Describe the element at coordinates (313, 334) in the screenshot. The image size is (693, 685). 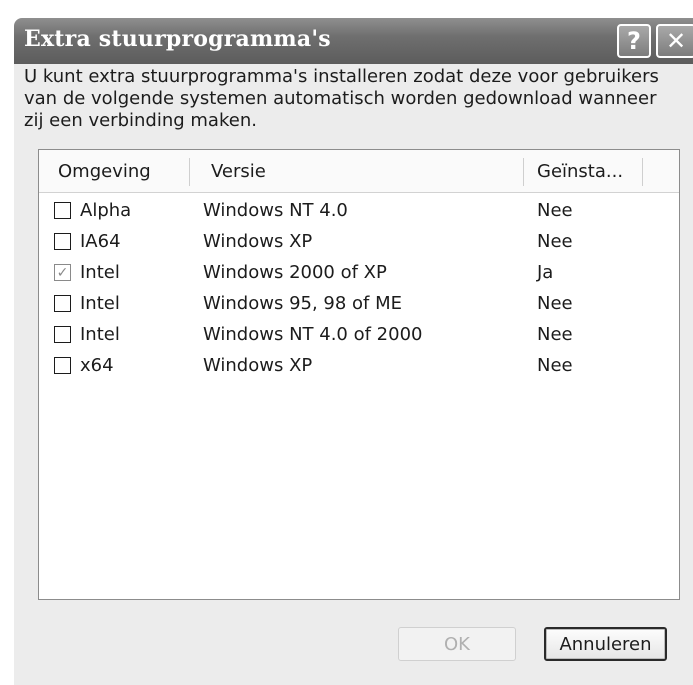
I see `version-cell: Windows NT 4.0 of 2000` at that location.